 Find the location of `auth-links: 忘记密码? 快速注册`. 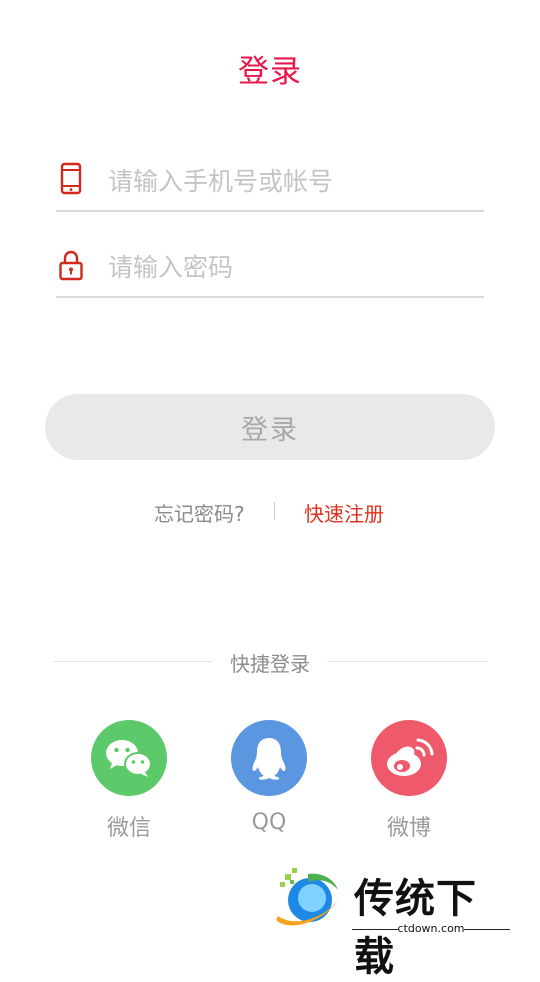

auth-links: 忘记密码? 快速注册 is located at coordinates (270, 514).